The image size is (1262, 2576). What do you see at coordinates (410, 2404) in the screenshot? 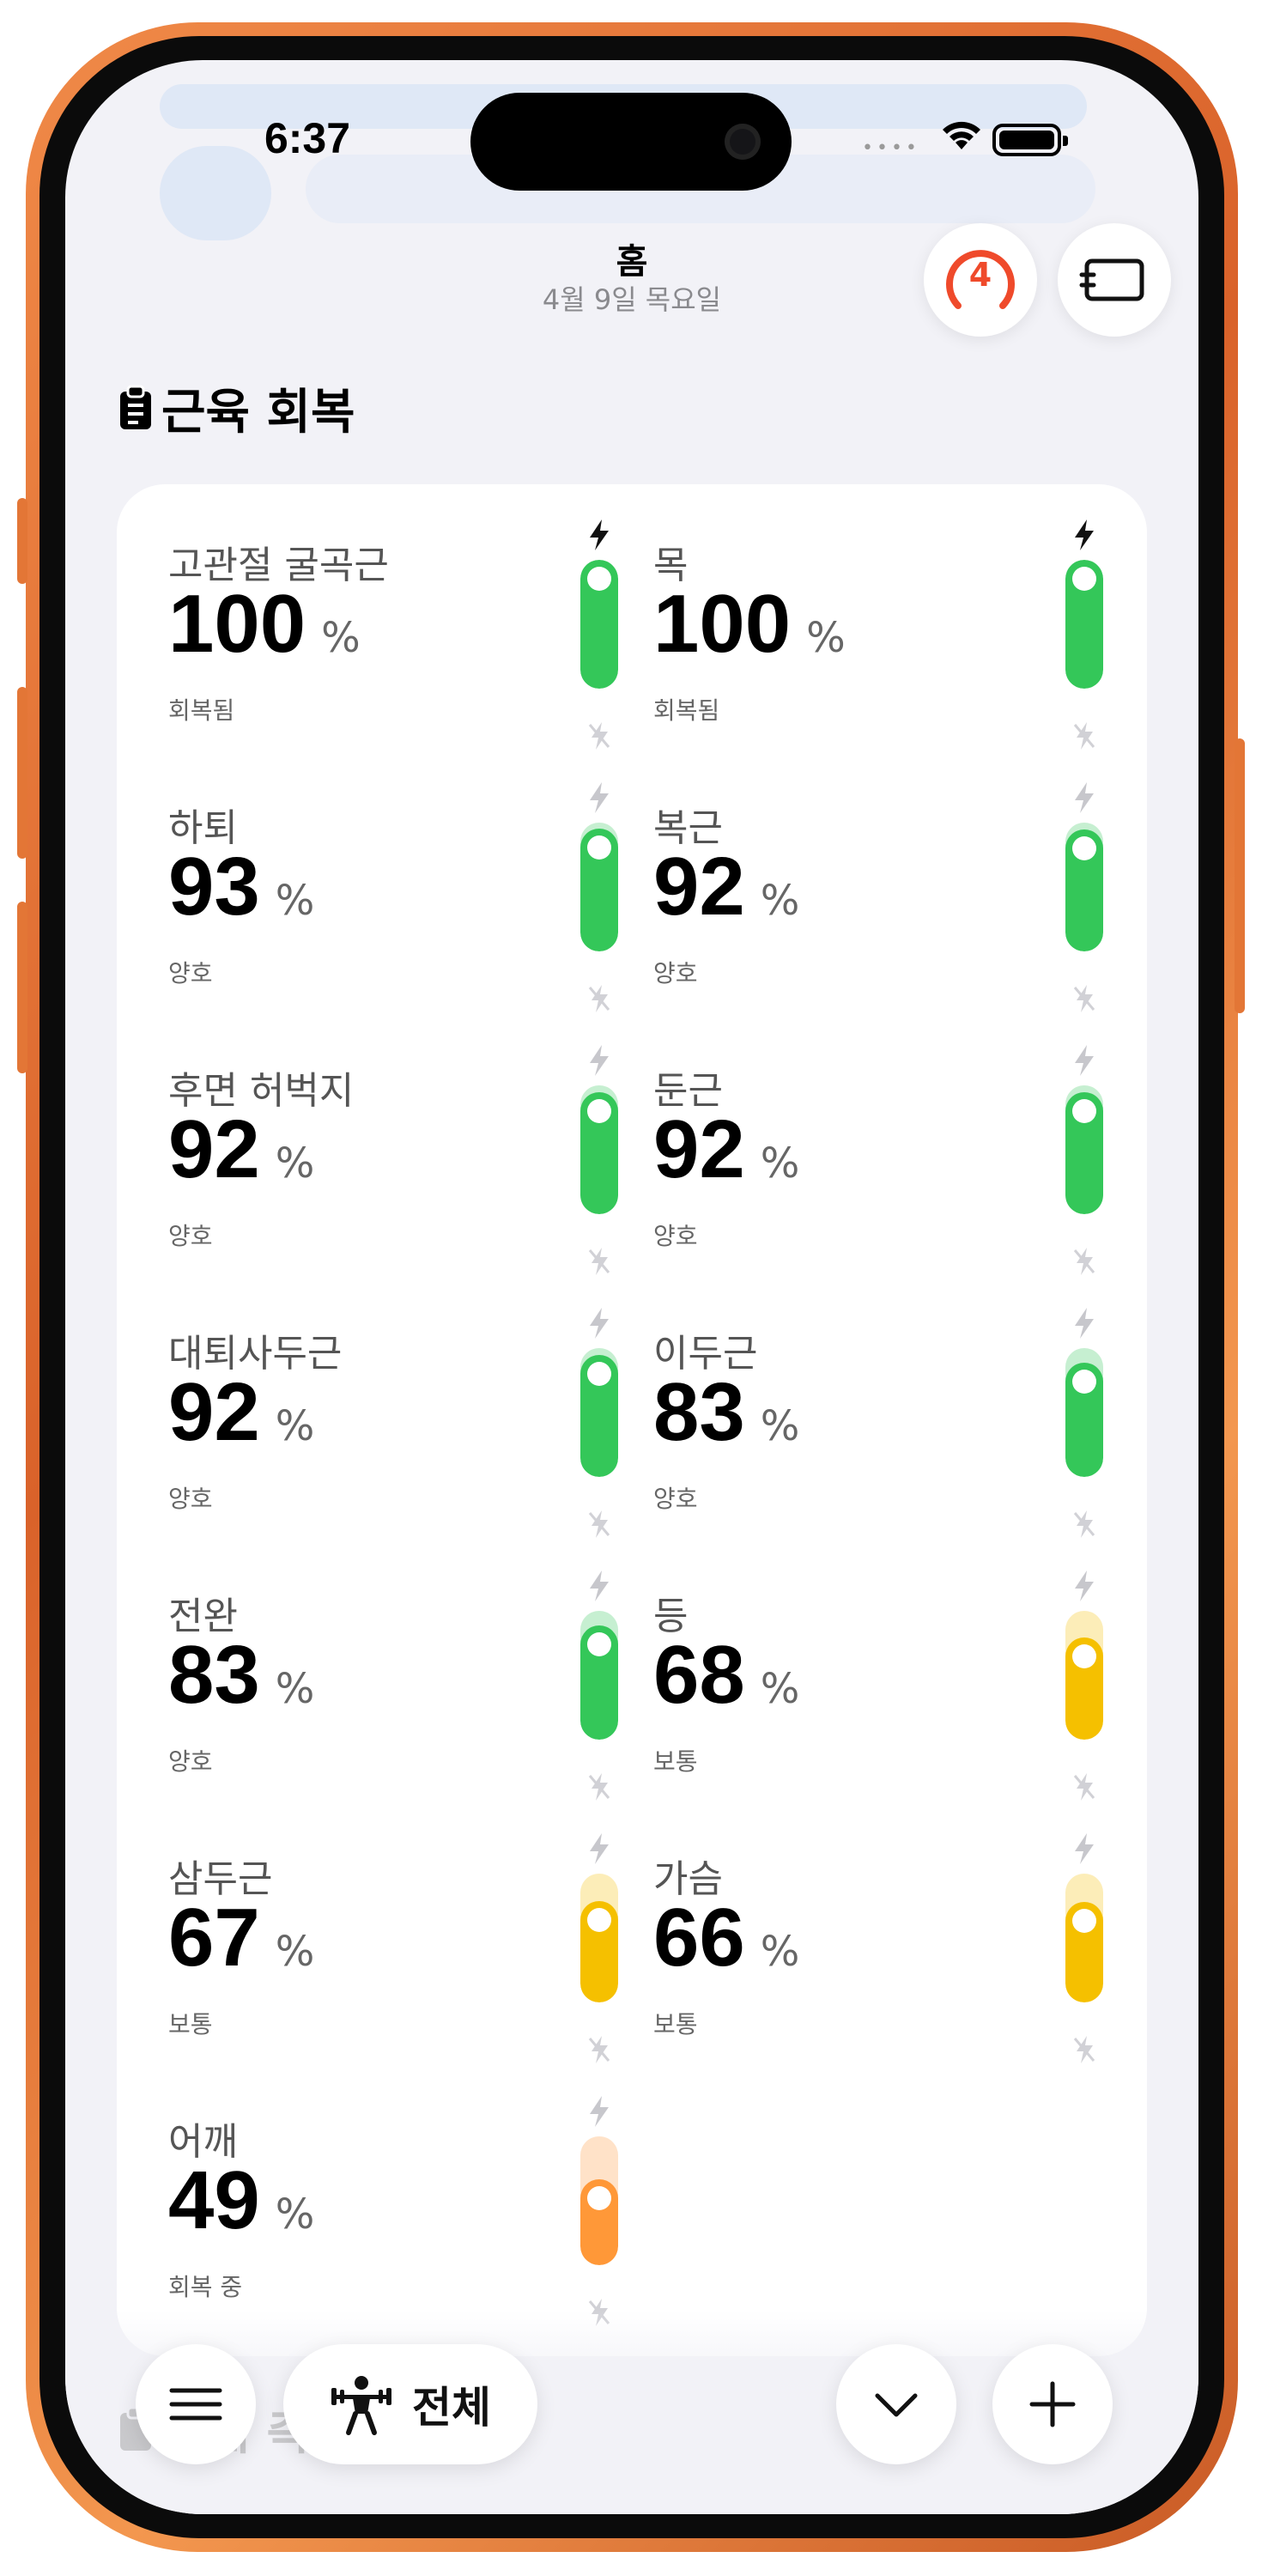
I see `filter-all-button: 전체` at bounding box center [410, 2404].